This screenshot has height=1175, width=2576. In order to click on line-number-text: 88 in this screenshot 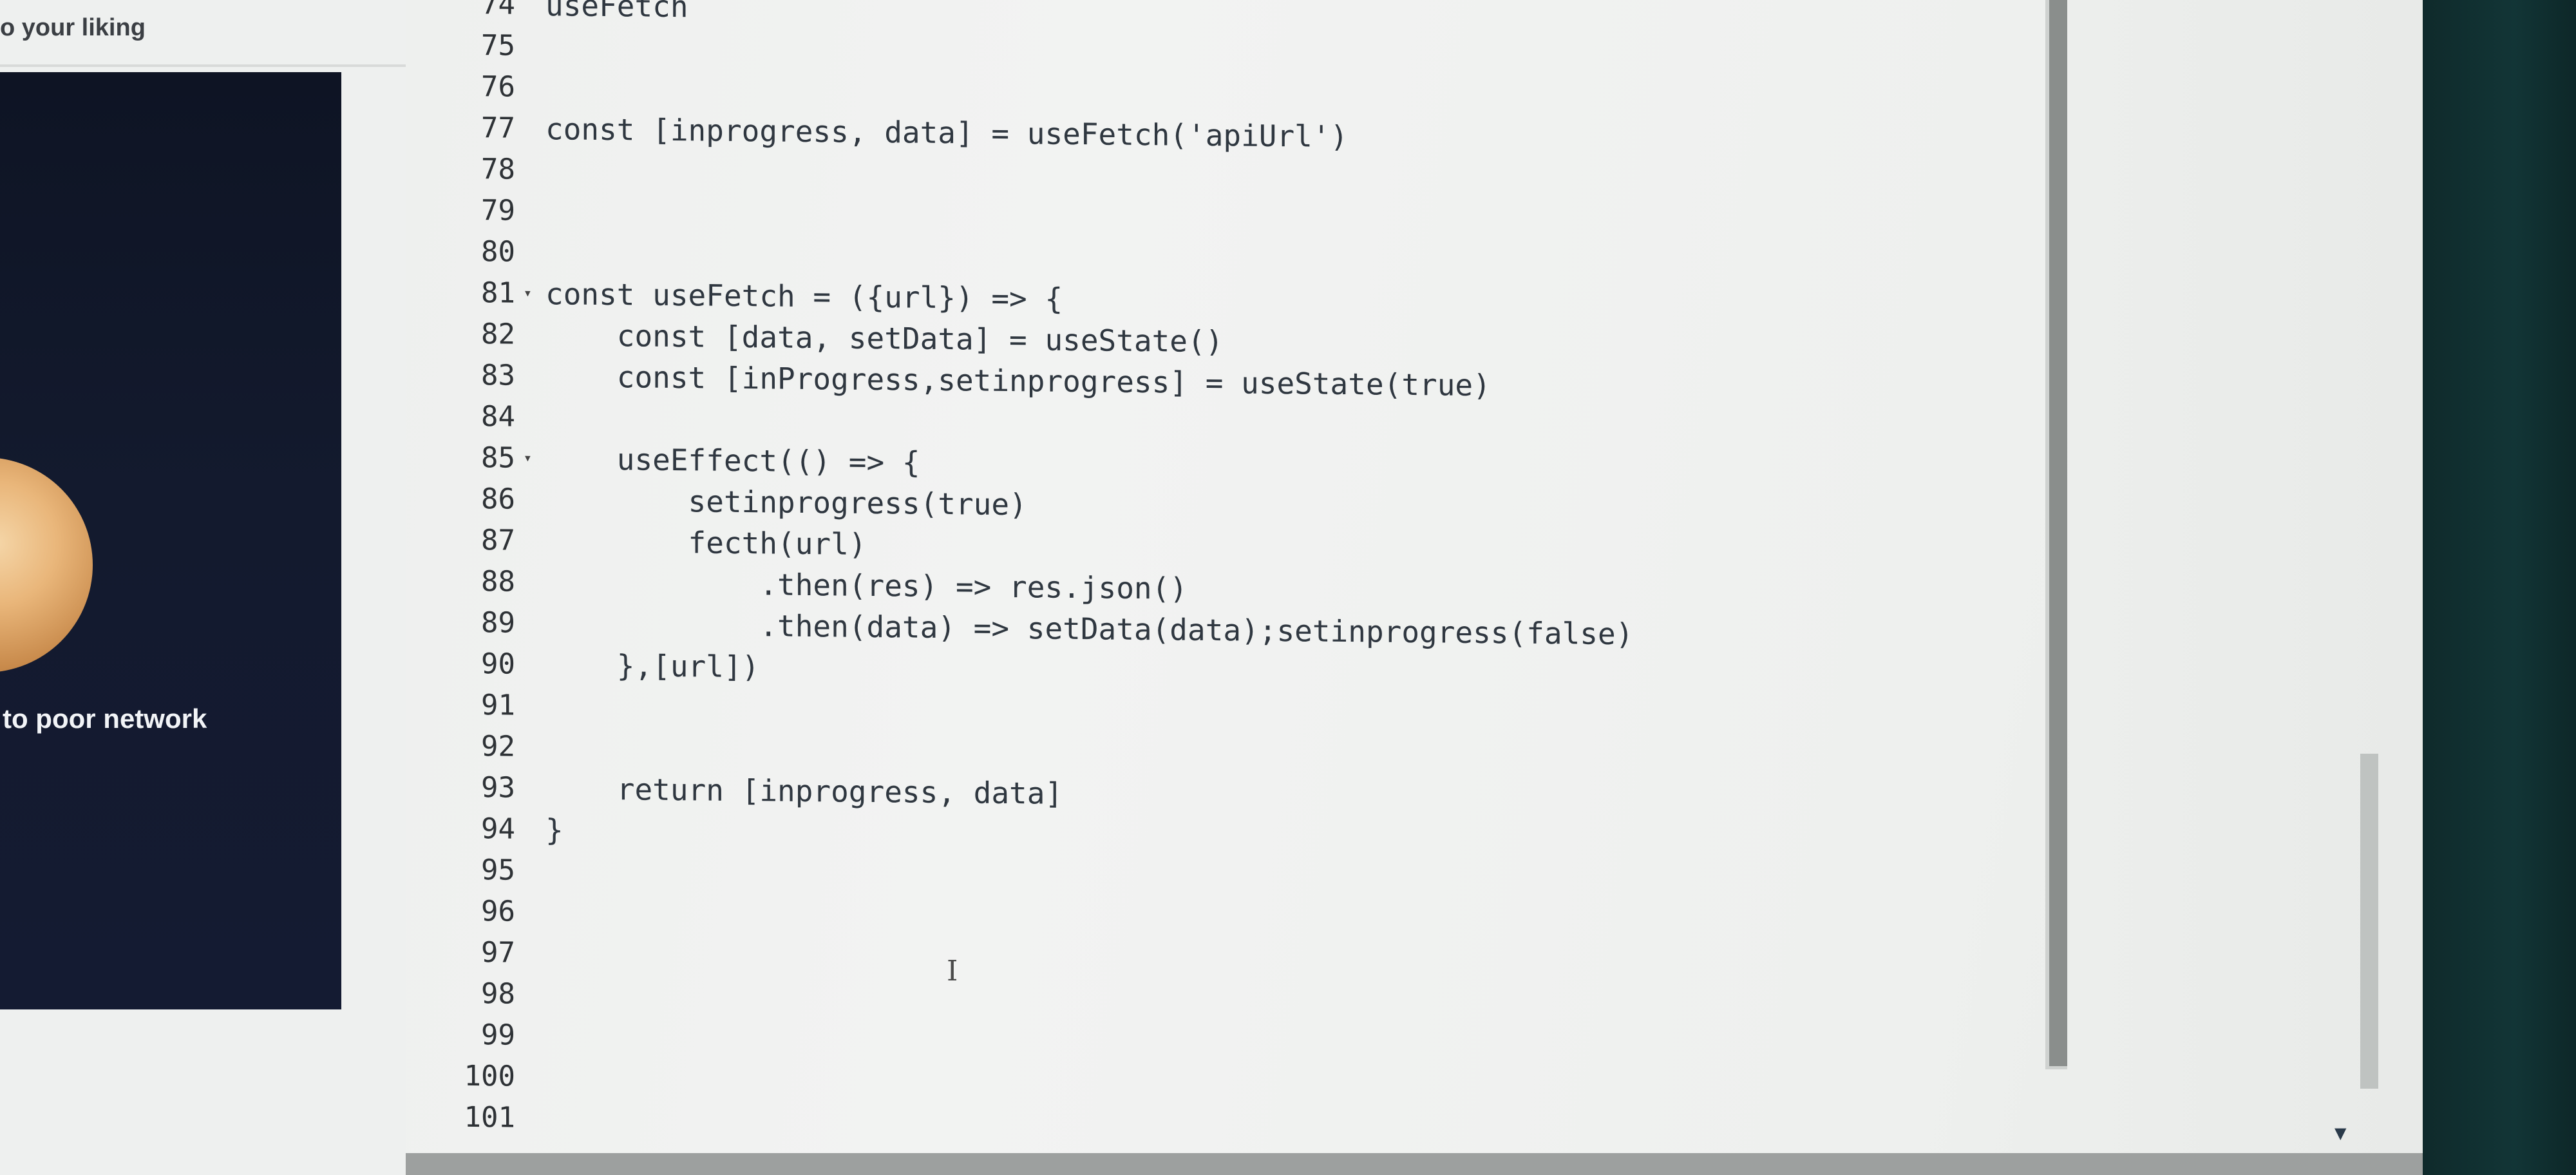, I will do `click(498, 581)`.